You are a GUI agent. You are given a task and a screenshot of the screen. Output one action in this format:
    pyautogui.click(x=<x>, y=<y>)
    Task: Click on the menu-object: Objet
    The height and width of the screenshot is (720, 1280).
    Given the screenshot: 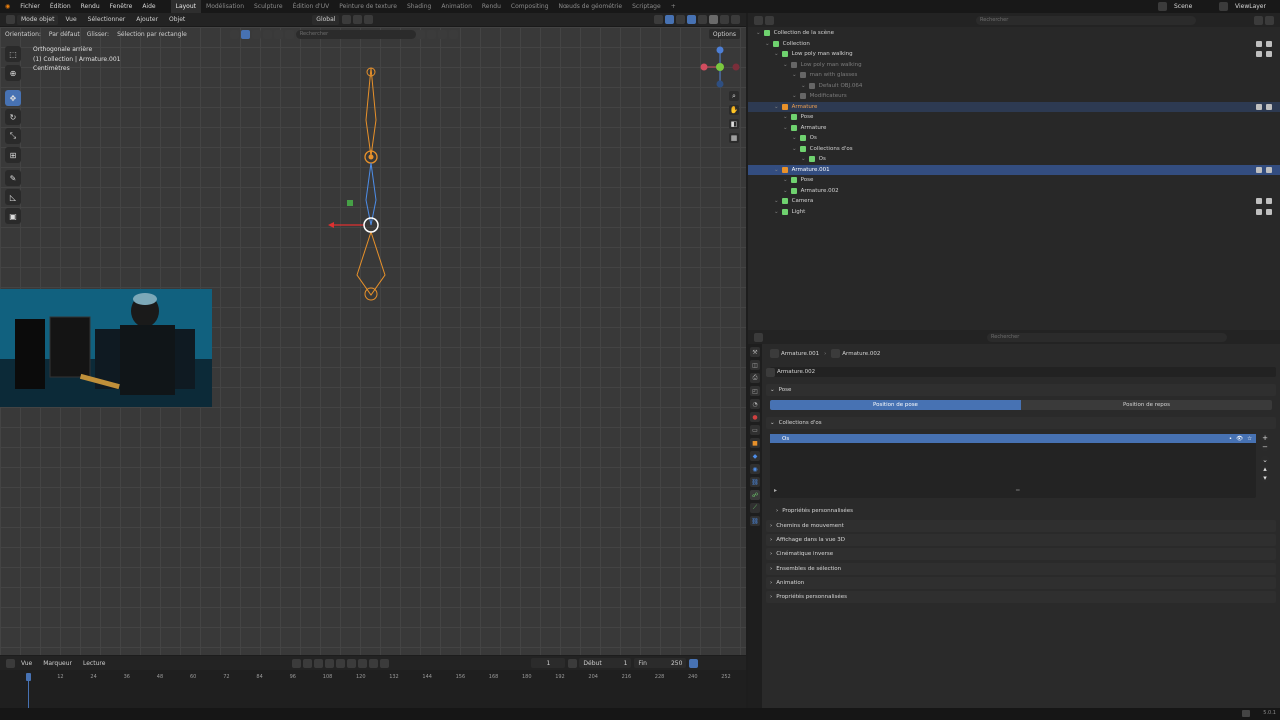 What is the action you would take?
    pyautogui.click(x=177, y=20)
    